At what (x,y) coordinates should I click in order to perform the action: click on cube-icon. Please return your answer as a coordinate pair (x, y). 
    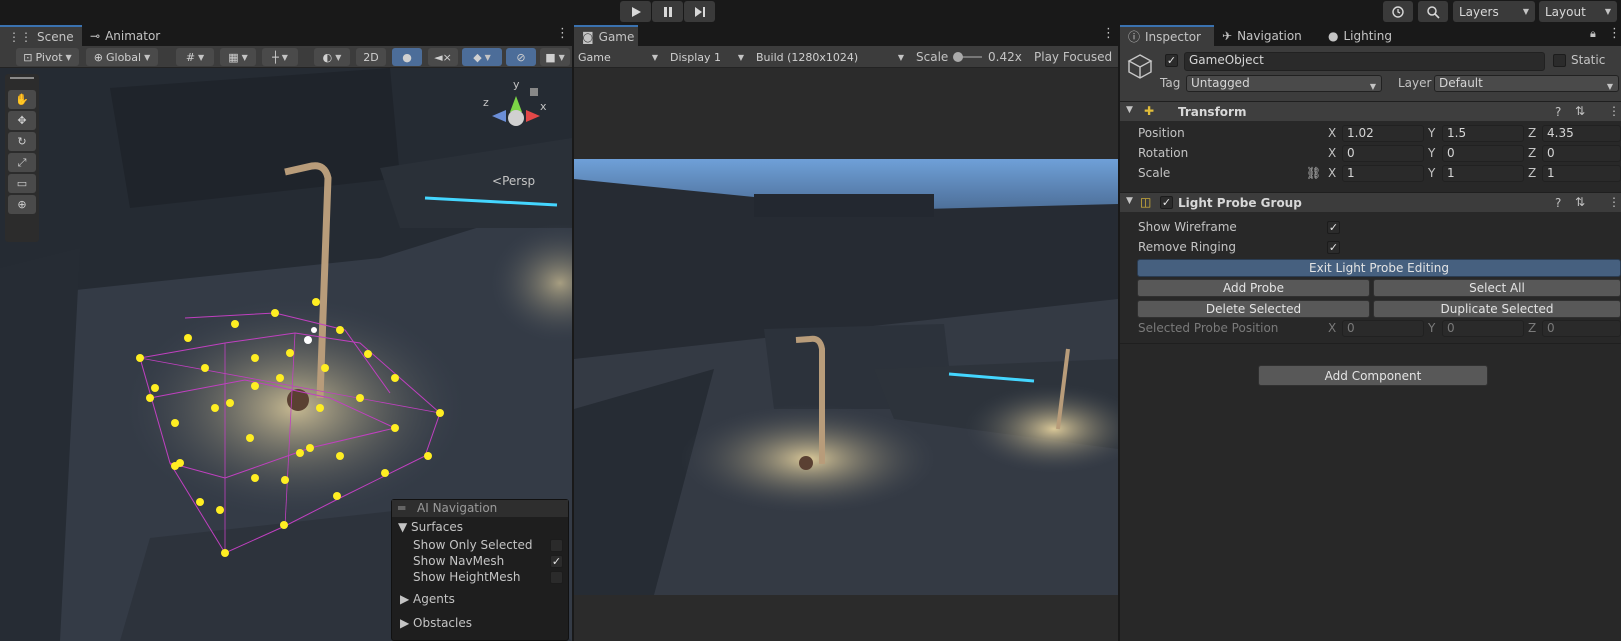
    Looking at the image, I should click on (1140, 66).